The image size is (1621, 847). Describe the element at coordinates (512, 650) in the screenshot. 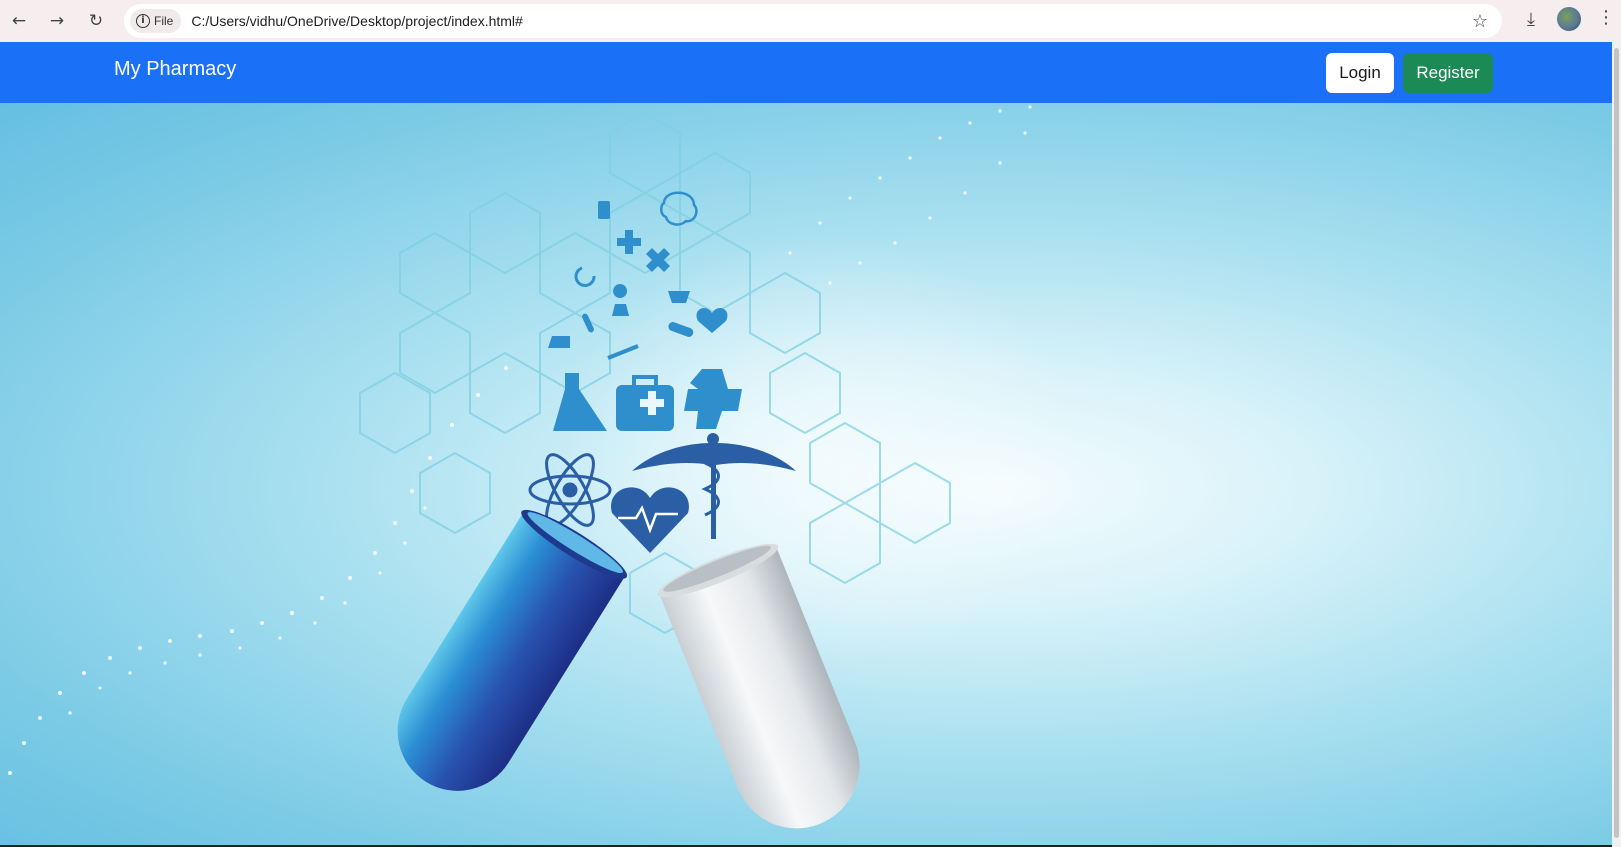

I see `blue-capsule` at that location.